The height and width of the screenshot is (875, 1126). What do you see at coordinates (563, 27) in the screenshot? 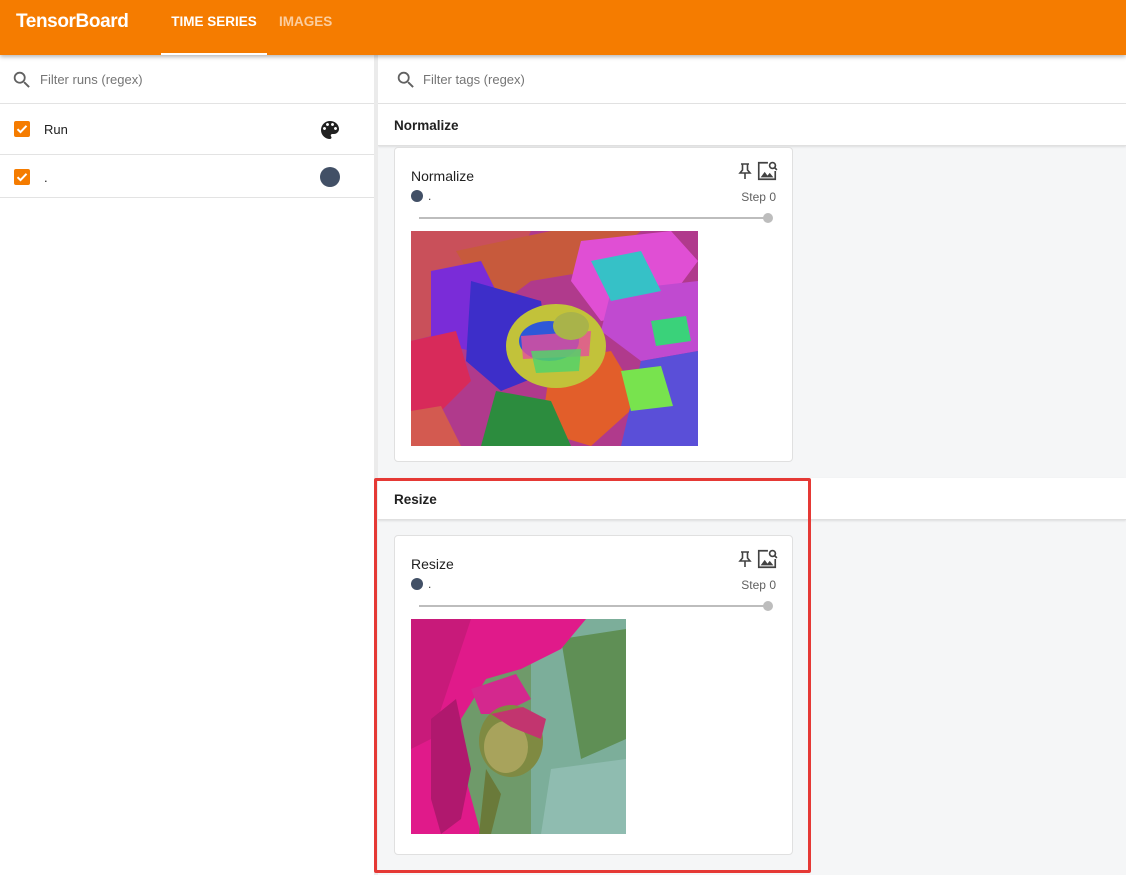
I see `top-app-bar: TensorBoard TIME SERIES IMAGES` at bounding box center [563, 27].